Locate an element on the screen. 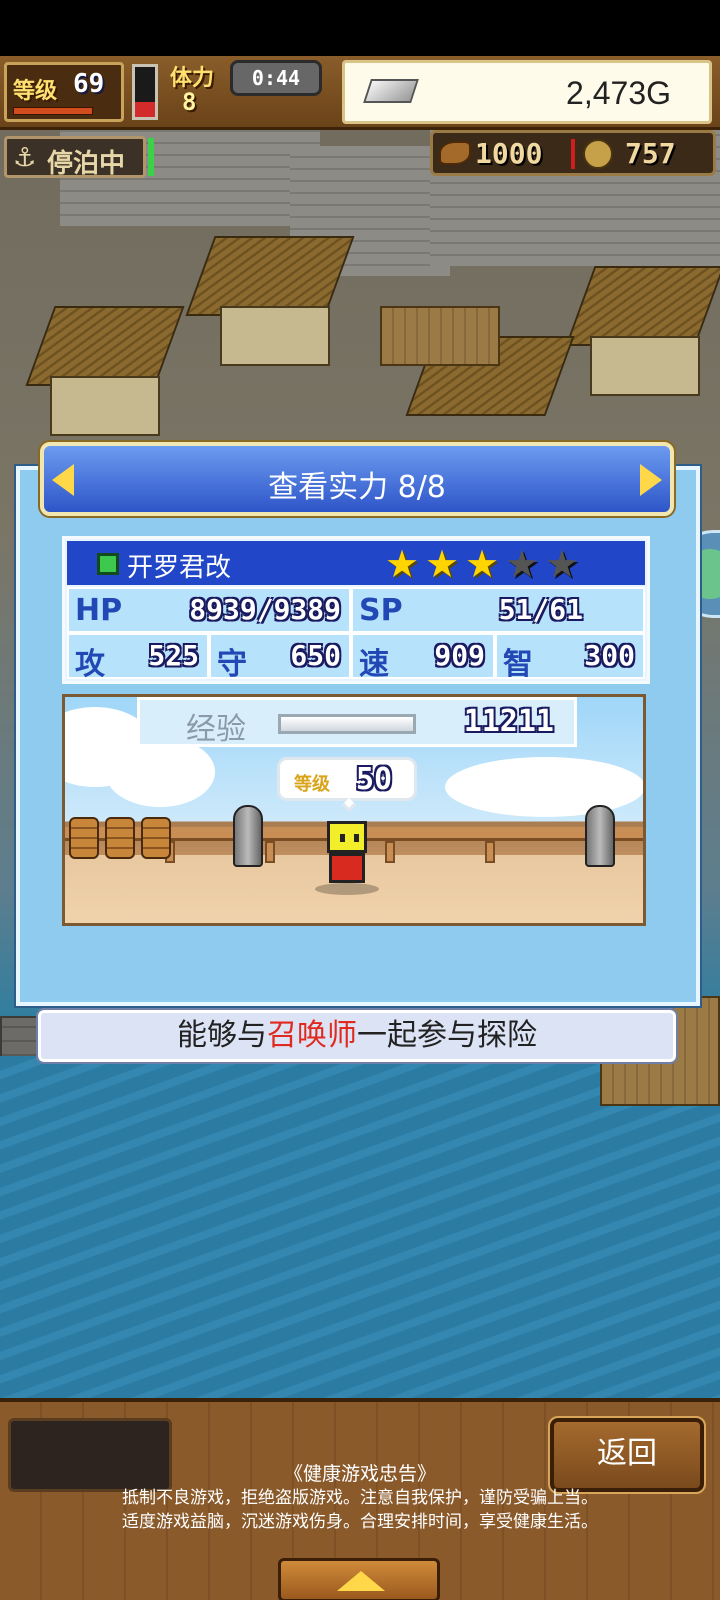 The width and height of the screenshot is (720, 1600). character-body is located at coordinates (347, 868).